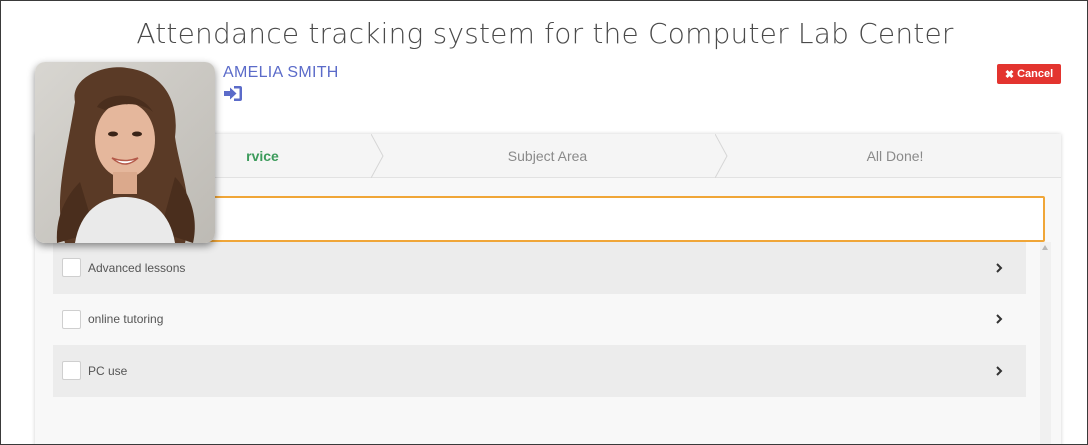 This screenshot has height=445, width=1088. I want to click on cancel-button: ✖ Cancel, so click(1029, 74).